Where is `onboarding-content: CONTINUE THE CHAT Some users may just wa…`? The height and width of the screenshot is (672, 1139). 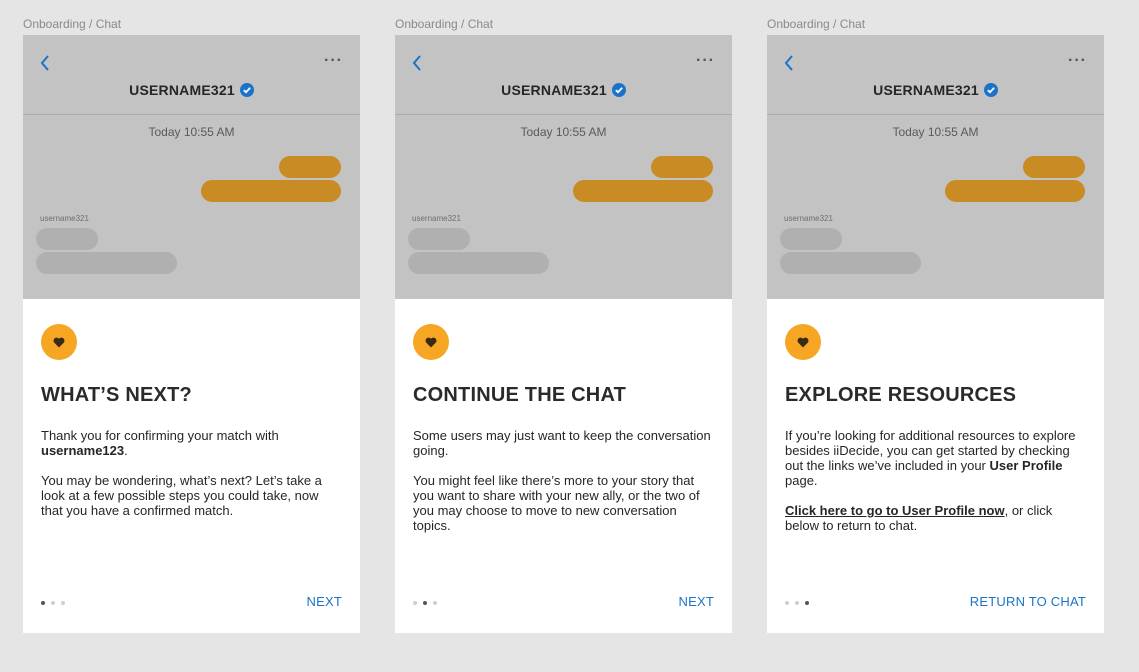 onboarding-content: CONTINUE THE CHAT Some users may just wa… is located at coordinates (563, 466).